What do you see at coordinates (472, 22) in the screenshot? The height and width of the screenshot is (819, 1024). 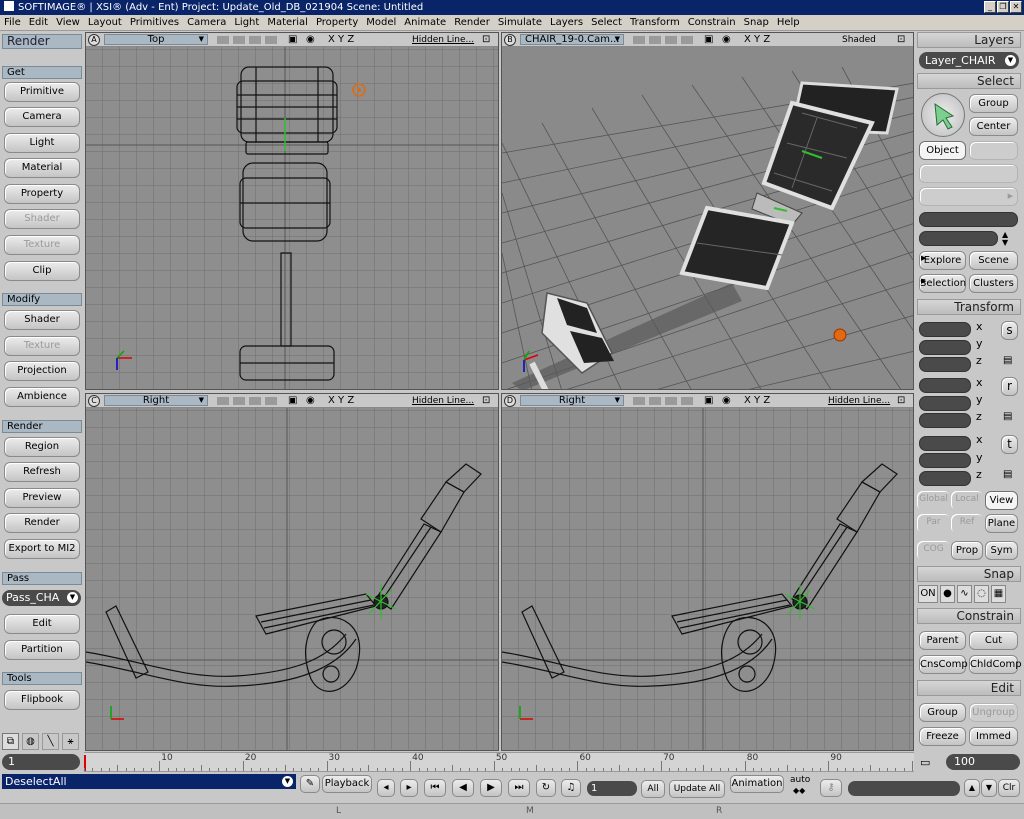 I see `menu-item-render: Render` at bounding box center [472, 22].